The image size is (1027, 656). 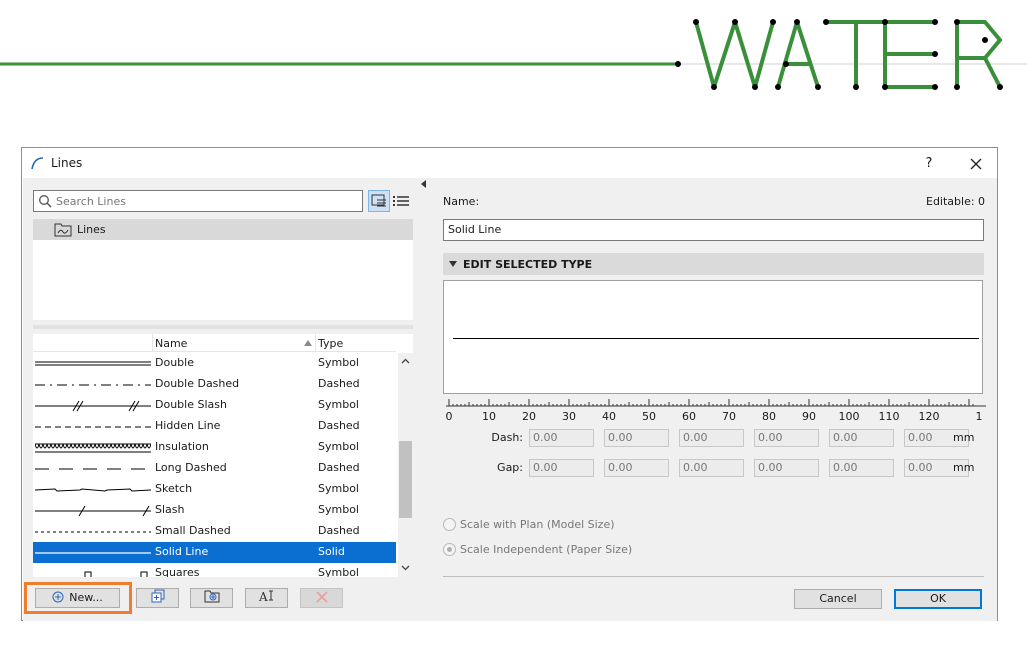 I want to click on list-scrollbar, so click(x=405, y=465).